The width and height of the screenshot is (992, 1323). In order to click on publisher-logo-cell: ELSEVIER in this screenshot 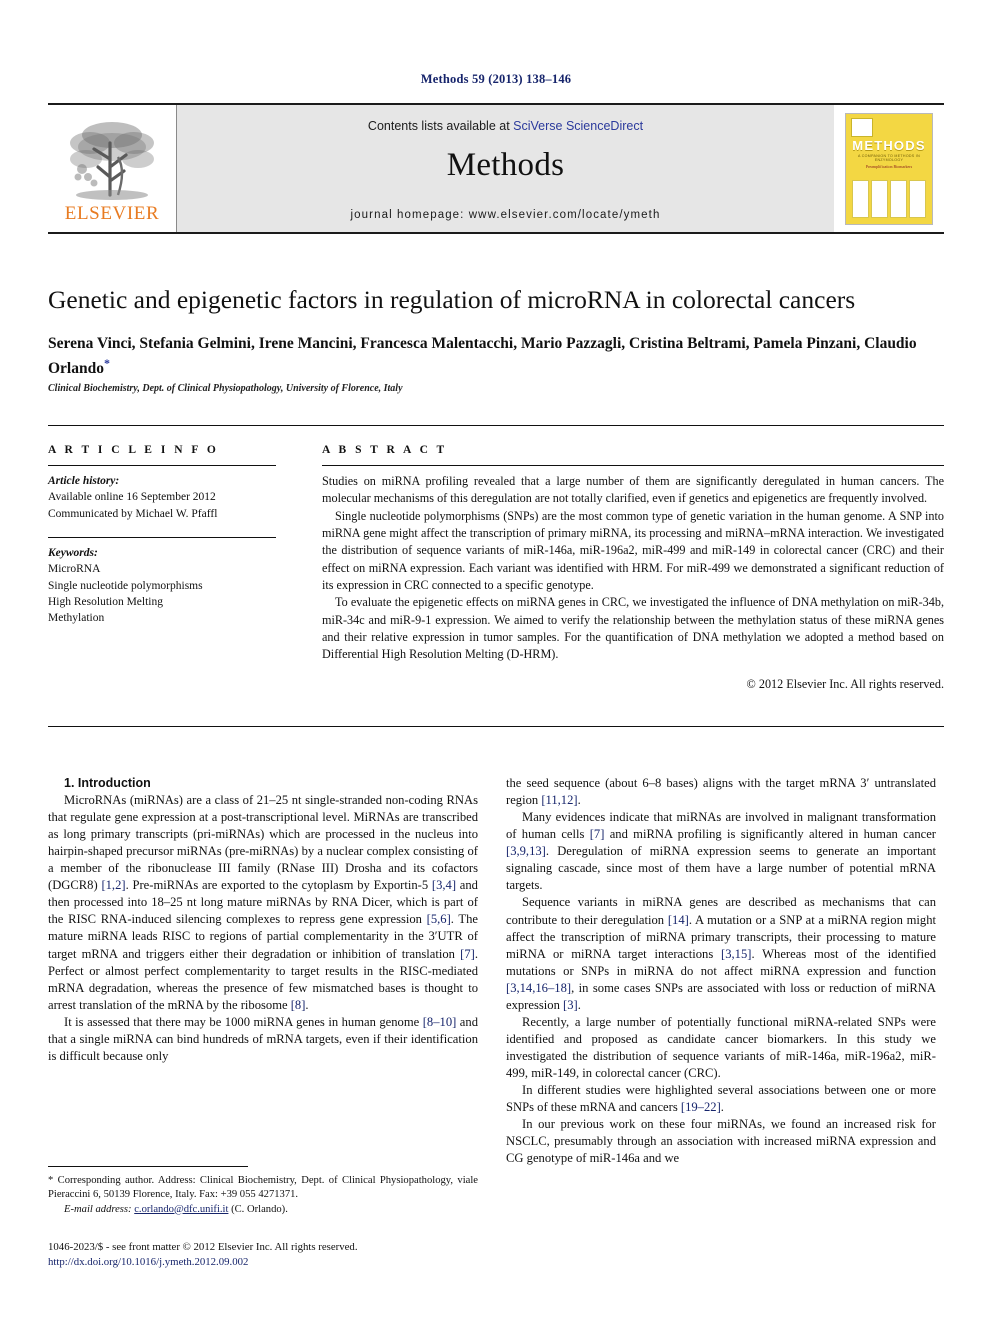, I will do `click(112, 168)`.